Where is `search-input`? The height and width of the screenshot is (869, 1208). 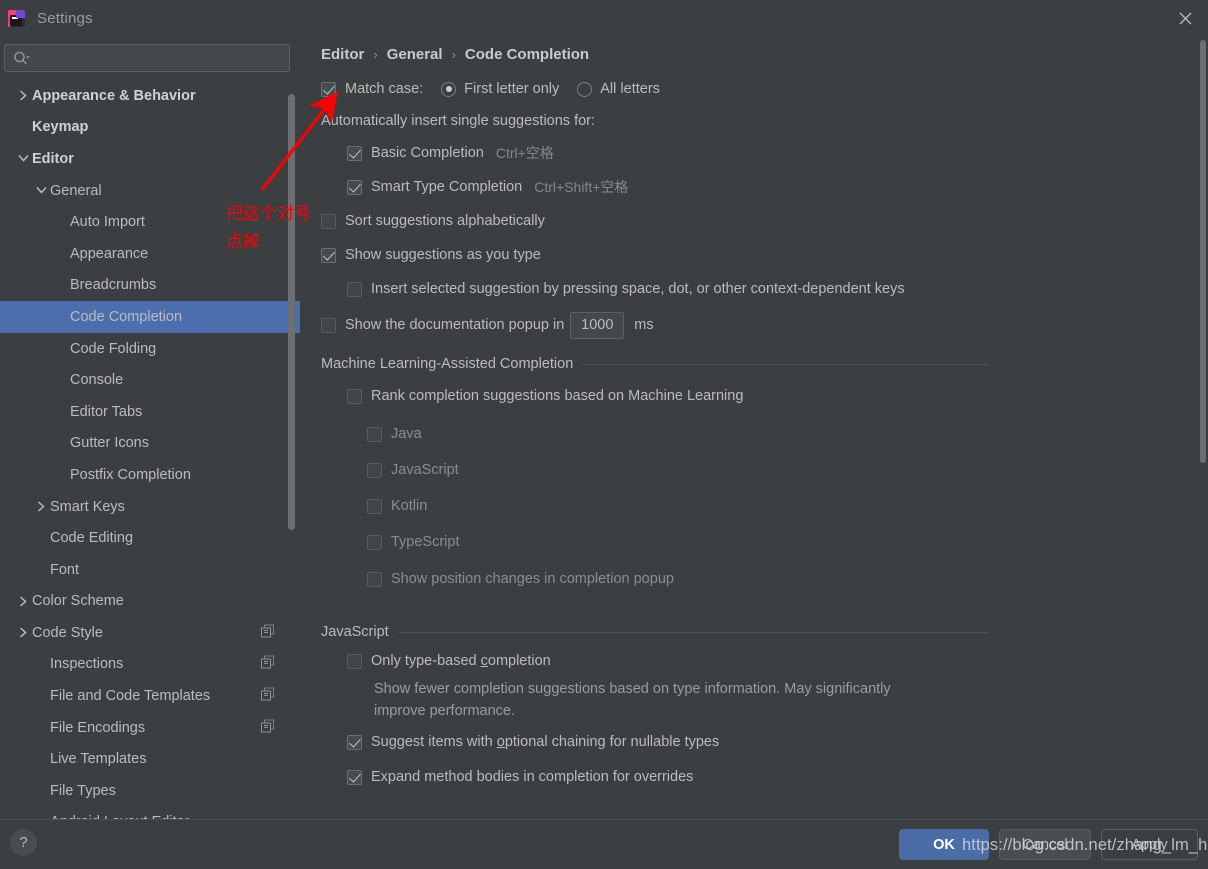
search-input is located at coordinates (157, 58).